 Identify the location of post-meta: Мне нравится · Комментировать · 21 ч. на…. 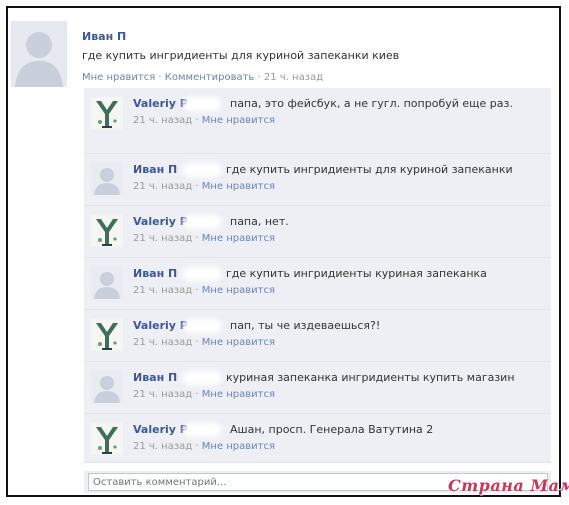
(312, 77).